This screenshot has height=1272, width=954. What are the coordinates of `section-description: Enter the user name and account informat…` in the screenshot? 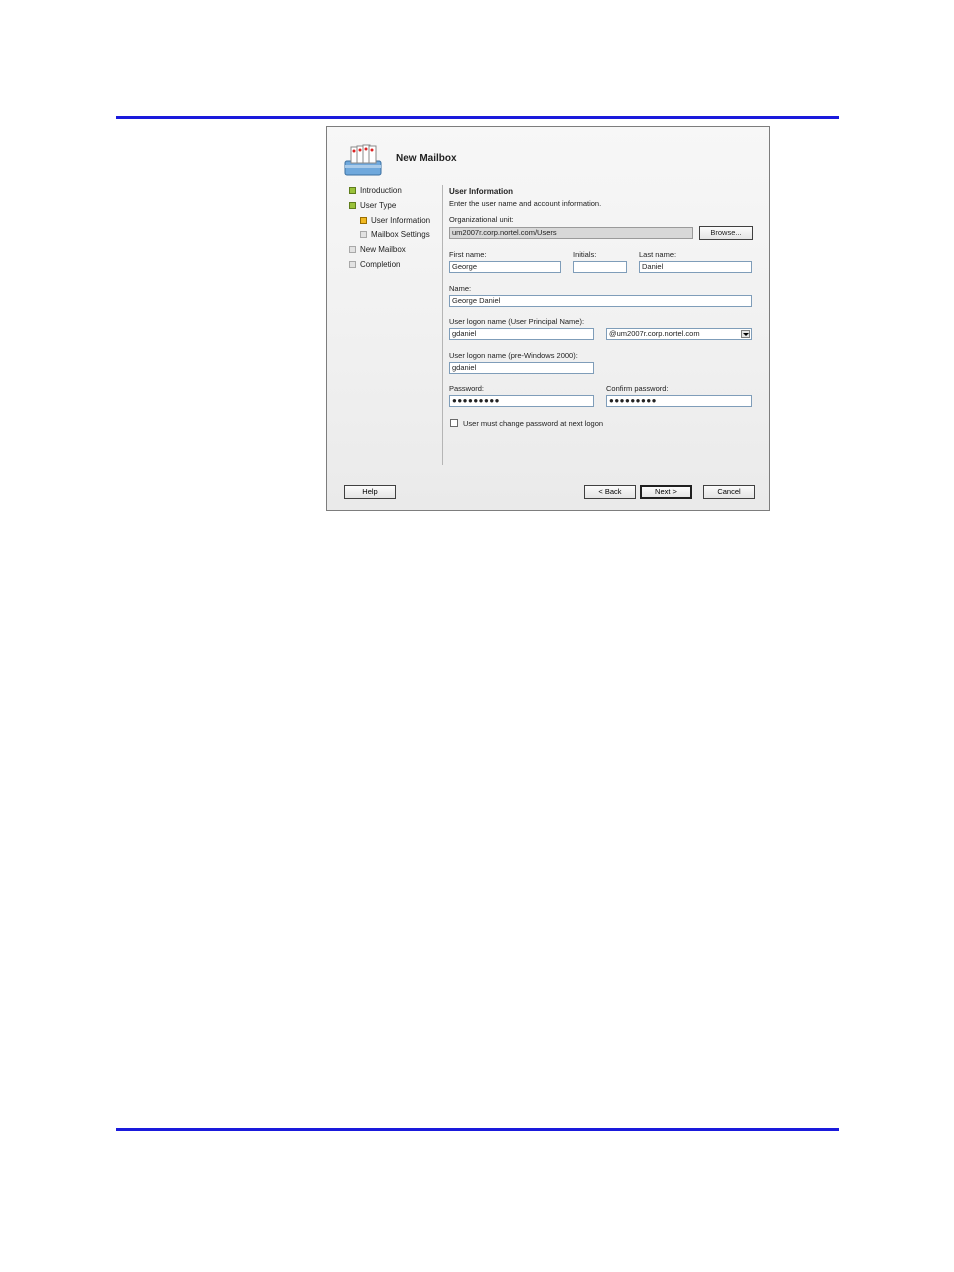 It's located at (525, 203).